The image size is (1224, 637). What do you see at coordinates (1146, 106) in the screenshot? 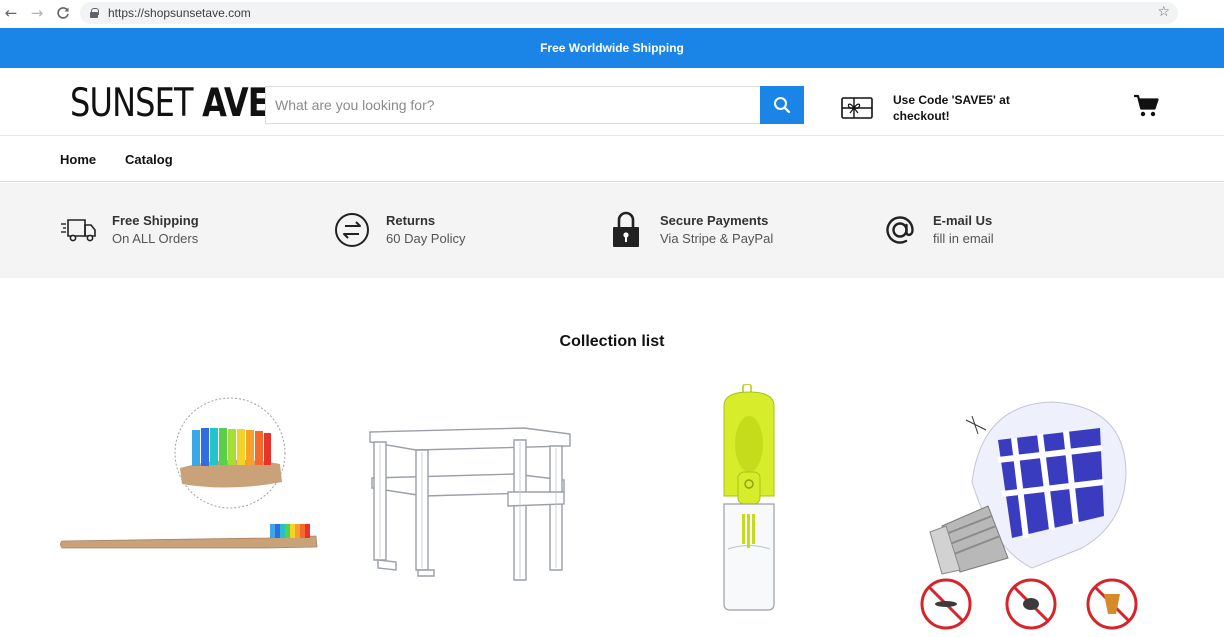
I see `cart-icon` at bounding box center [1146, 106].